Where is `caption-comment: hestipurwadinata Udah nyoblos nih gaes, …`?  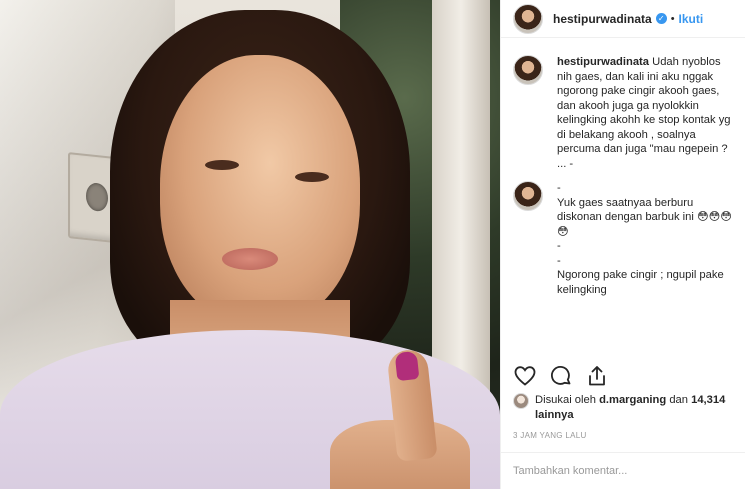 caption-comment: hestipurwadinata Udah nyoblos nih gaes, … is located at coordinates (623, 113).